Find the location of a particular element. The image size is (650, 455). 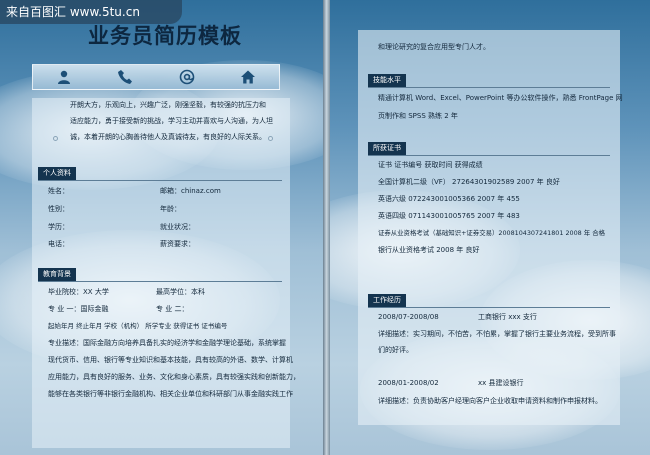

work-company: xx 县建设银行 is located at coordinates (501, 383).